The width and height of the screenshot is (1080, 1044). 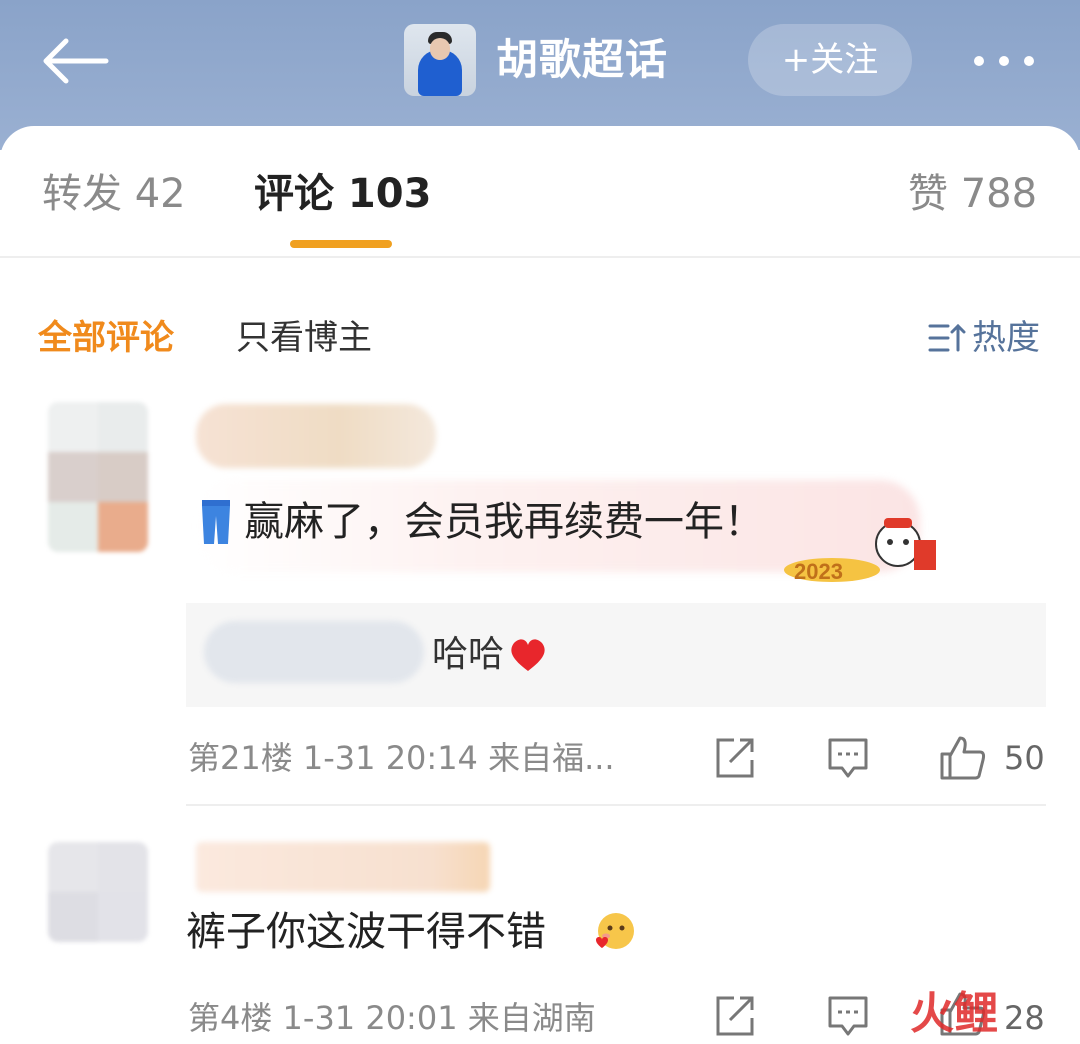 What do you see at coordinates (962, 758) in the screenshot?
I see `like-icon` at bounding box center [962, 758].